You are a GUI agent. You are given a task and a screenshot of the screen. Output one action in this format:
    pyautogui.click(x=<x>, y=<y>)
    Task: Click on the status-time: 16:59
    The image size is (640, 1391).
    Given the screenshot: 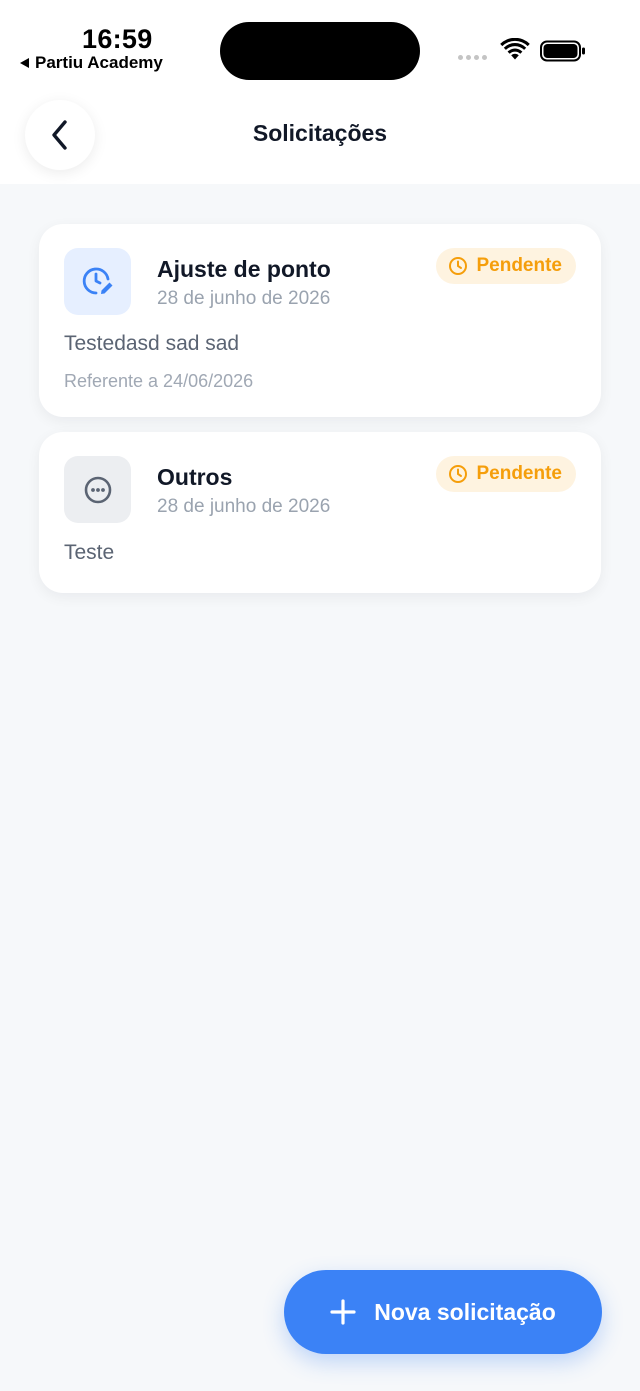 What is the action you would take?
    pyautogui.click(x=117, y=39)
    